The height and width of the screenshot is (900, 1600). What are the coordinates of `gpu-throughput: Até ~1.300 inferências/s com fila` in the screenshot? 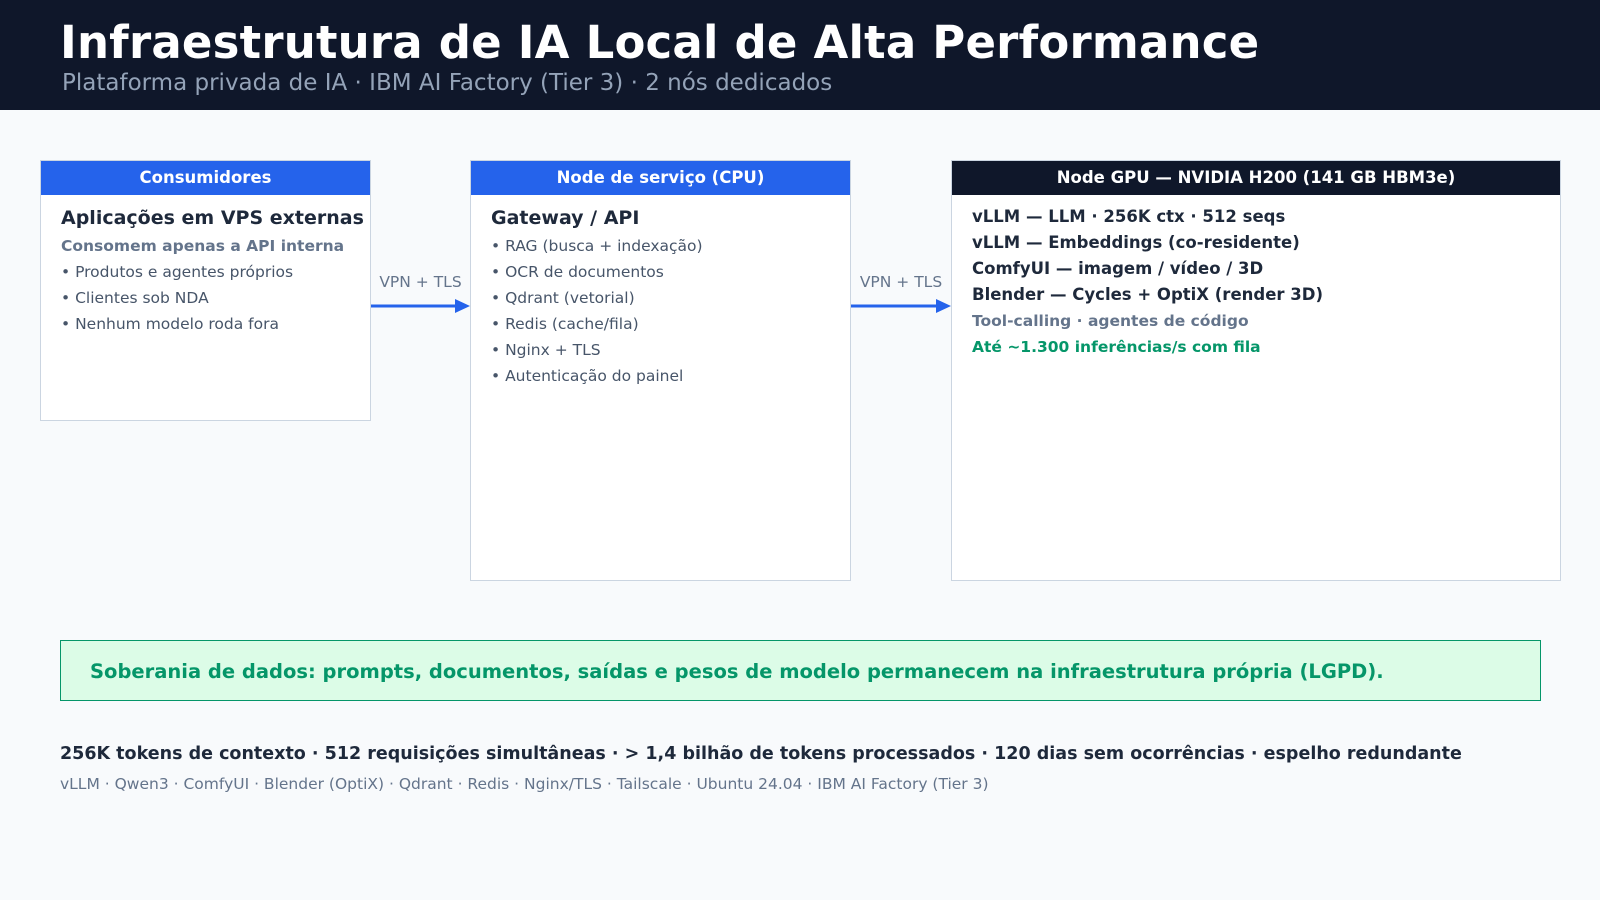 It's located at (1116, 347).